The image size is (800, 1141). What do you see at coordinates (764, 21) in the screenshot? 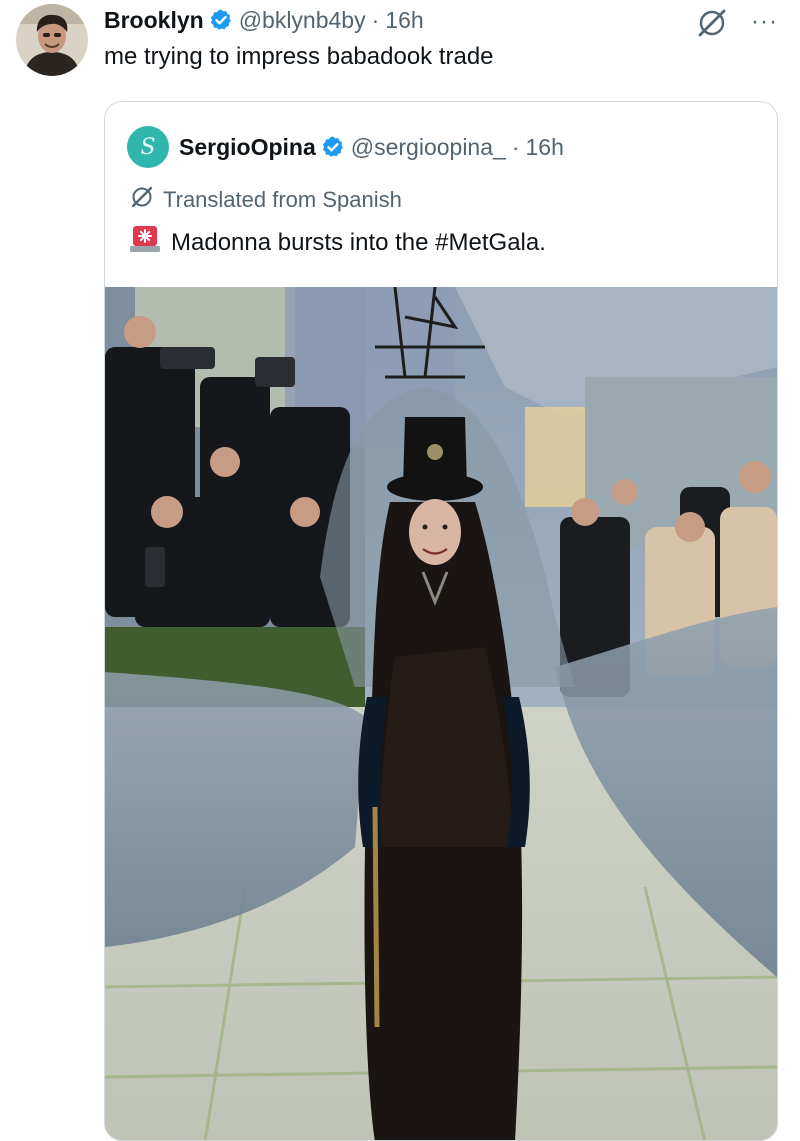
I see `more-options-icon: ···` at bounding box center [764, 21].